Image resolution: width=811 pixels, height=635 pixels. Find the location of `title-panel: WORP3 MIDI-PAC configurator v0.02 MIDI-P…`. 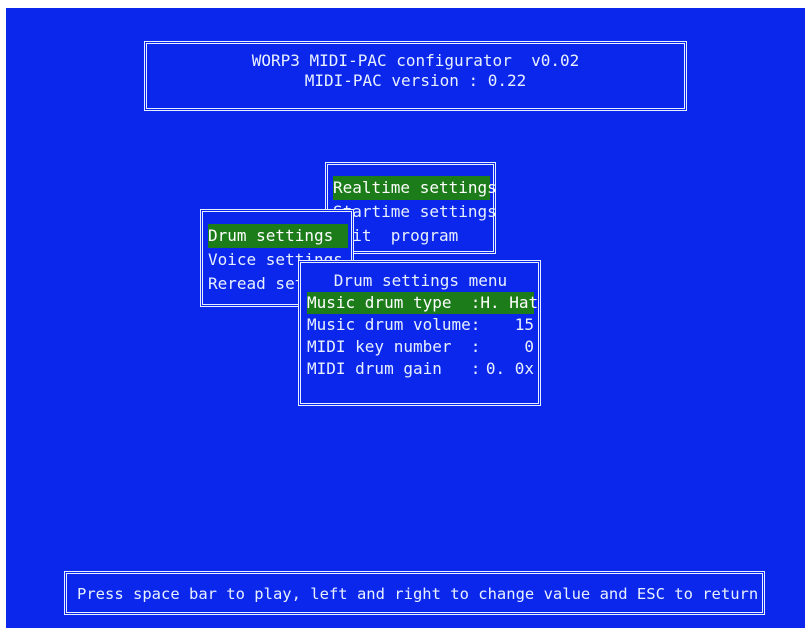

title-panel: WORP3 MIDI-PAC configurator v0.02 MIDI-P… is located at coordinates (415, 76).